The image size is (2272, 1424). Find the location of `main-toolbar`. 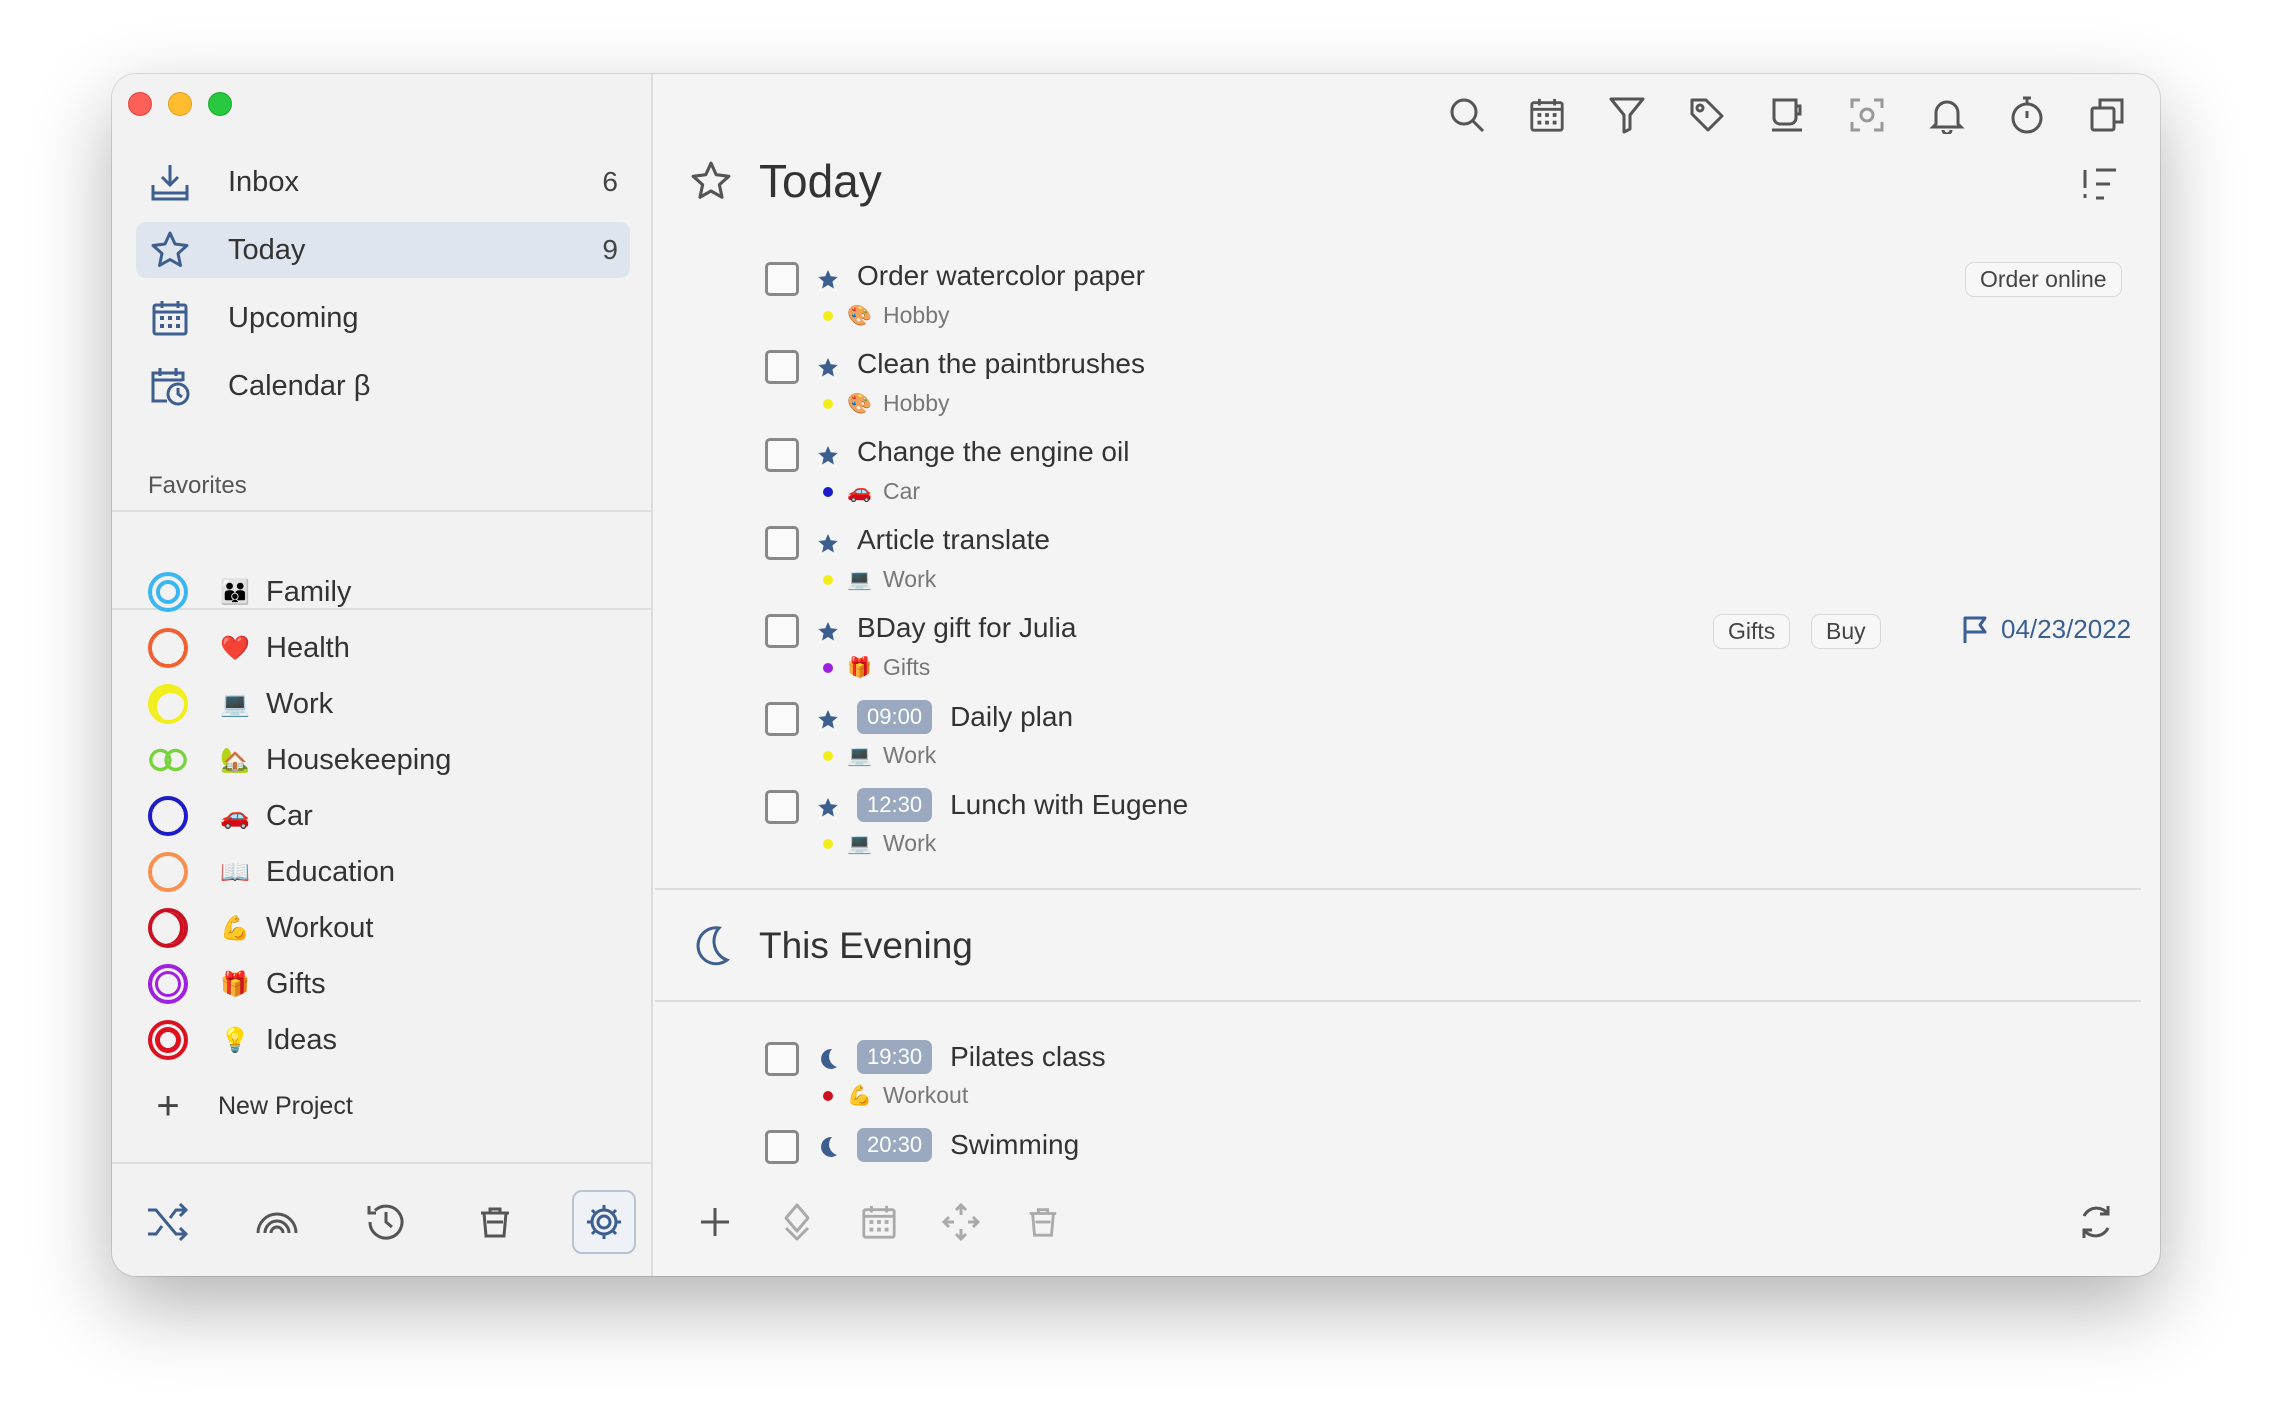

main-toolbar is located at coordinates (1787, 115).